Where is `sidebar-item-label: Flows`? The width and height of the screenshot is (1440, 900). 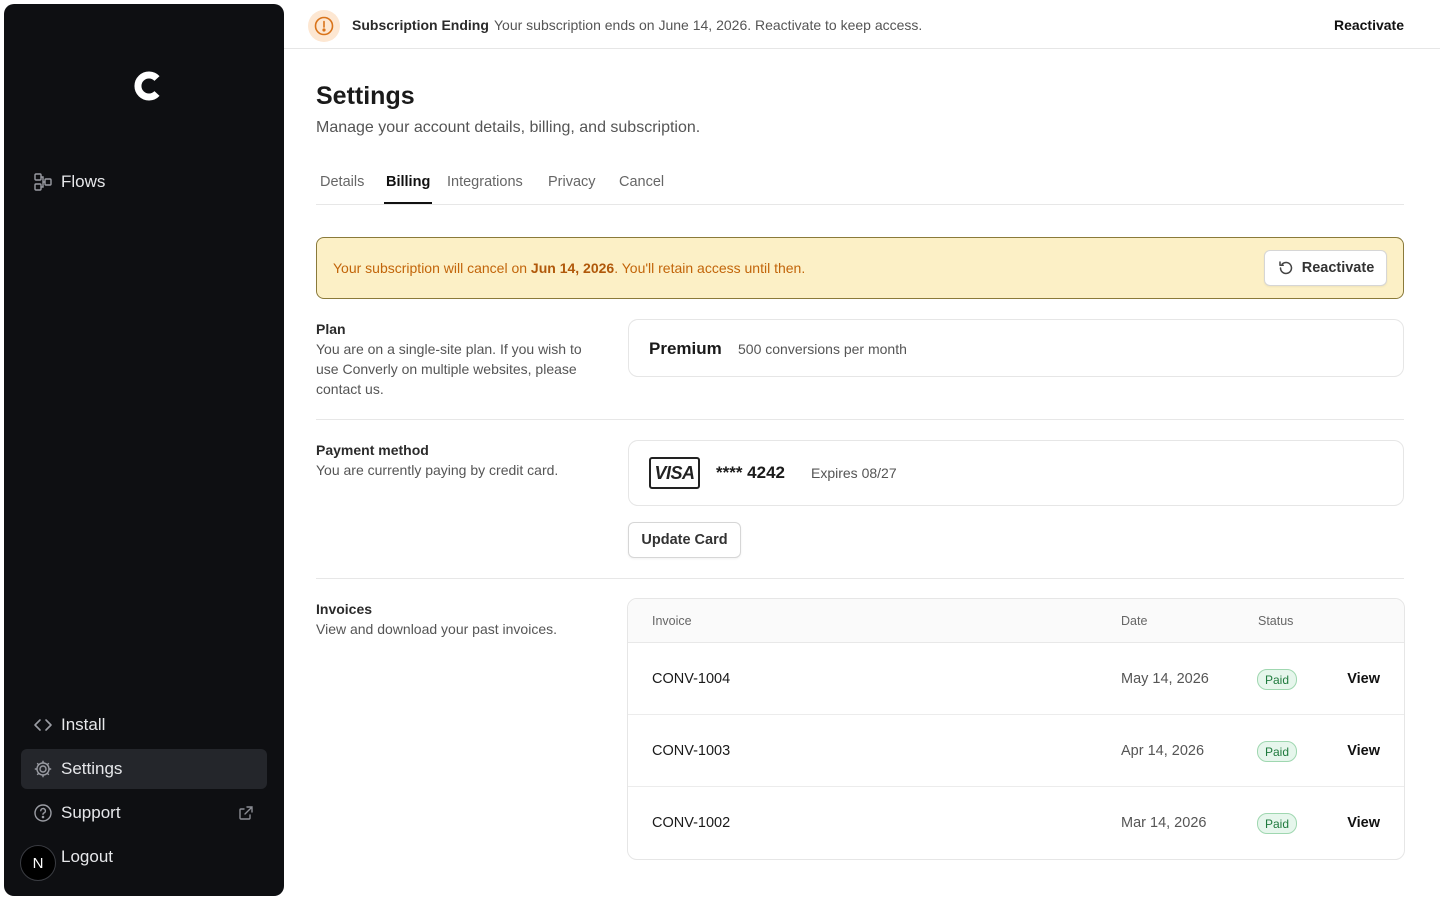
sidebar-item-label: Flows is located at coordinates (83, 181).